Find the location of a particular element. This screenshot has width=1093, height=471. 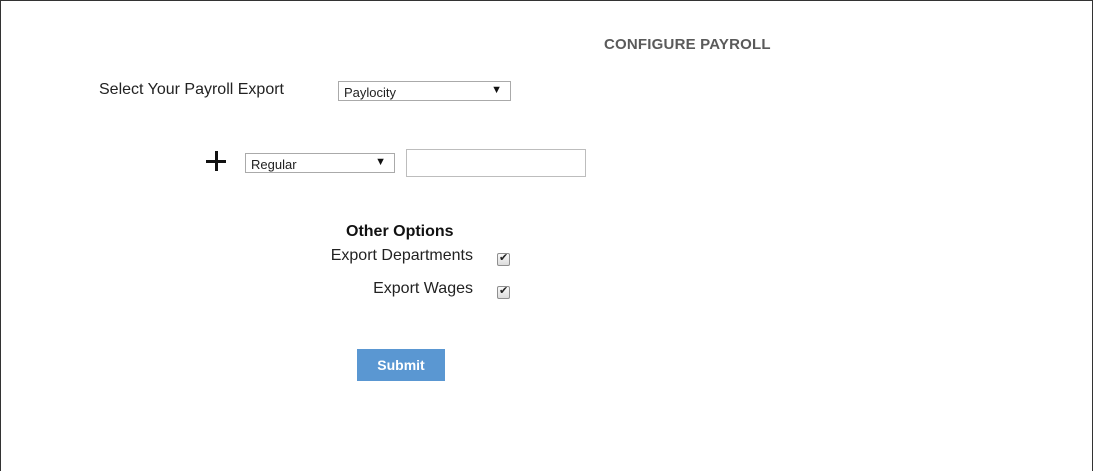

plus-icon is located at coordinates (216, 161).